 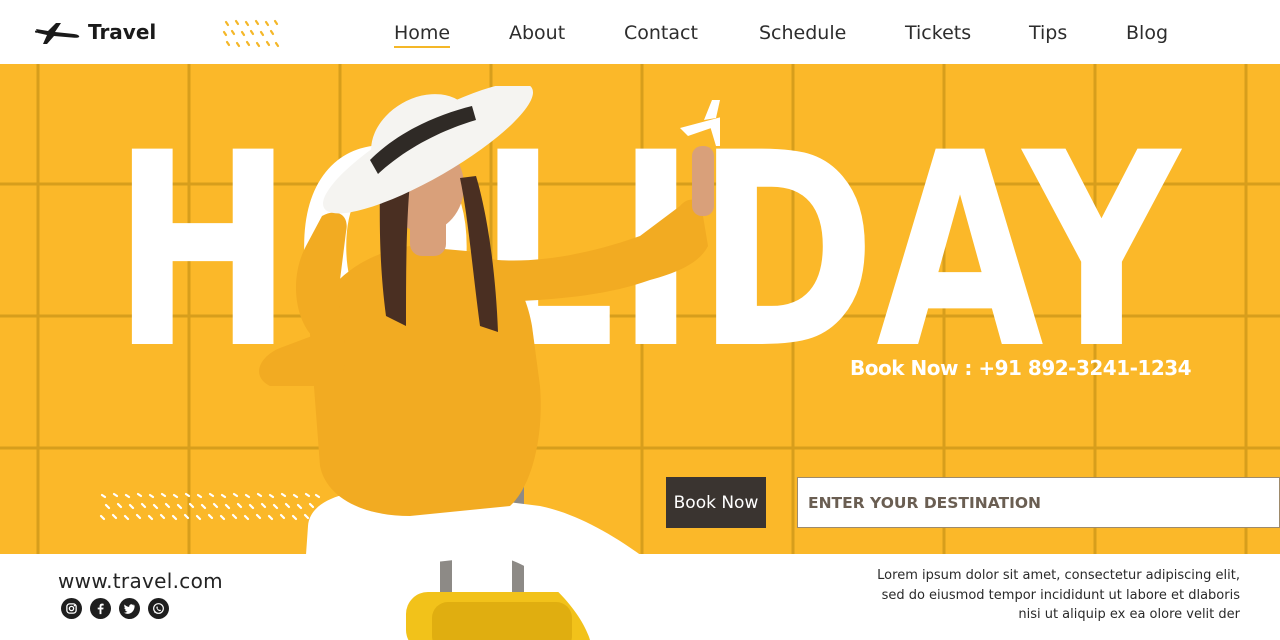 I want to click on nav-item-home: Home, so click(x=422, y=35).